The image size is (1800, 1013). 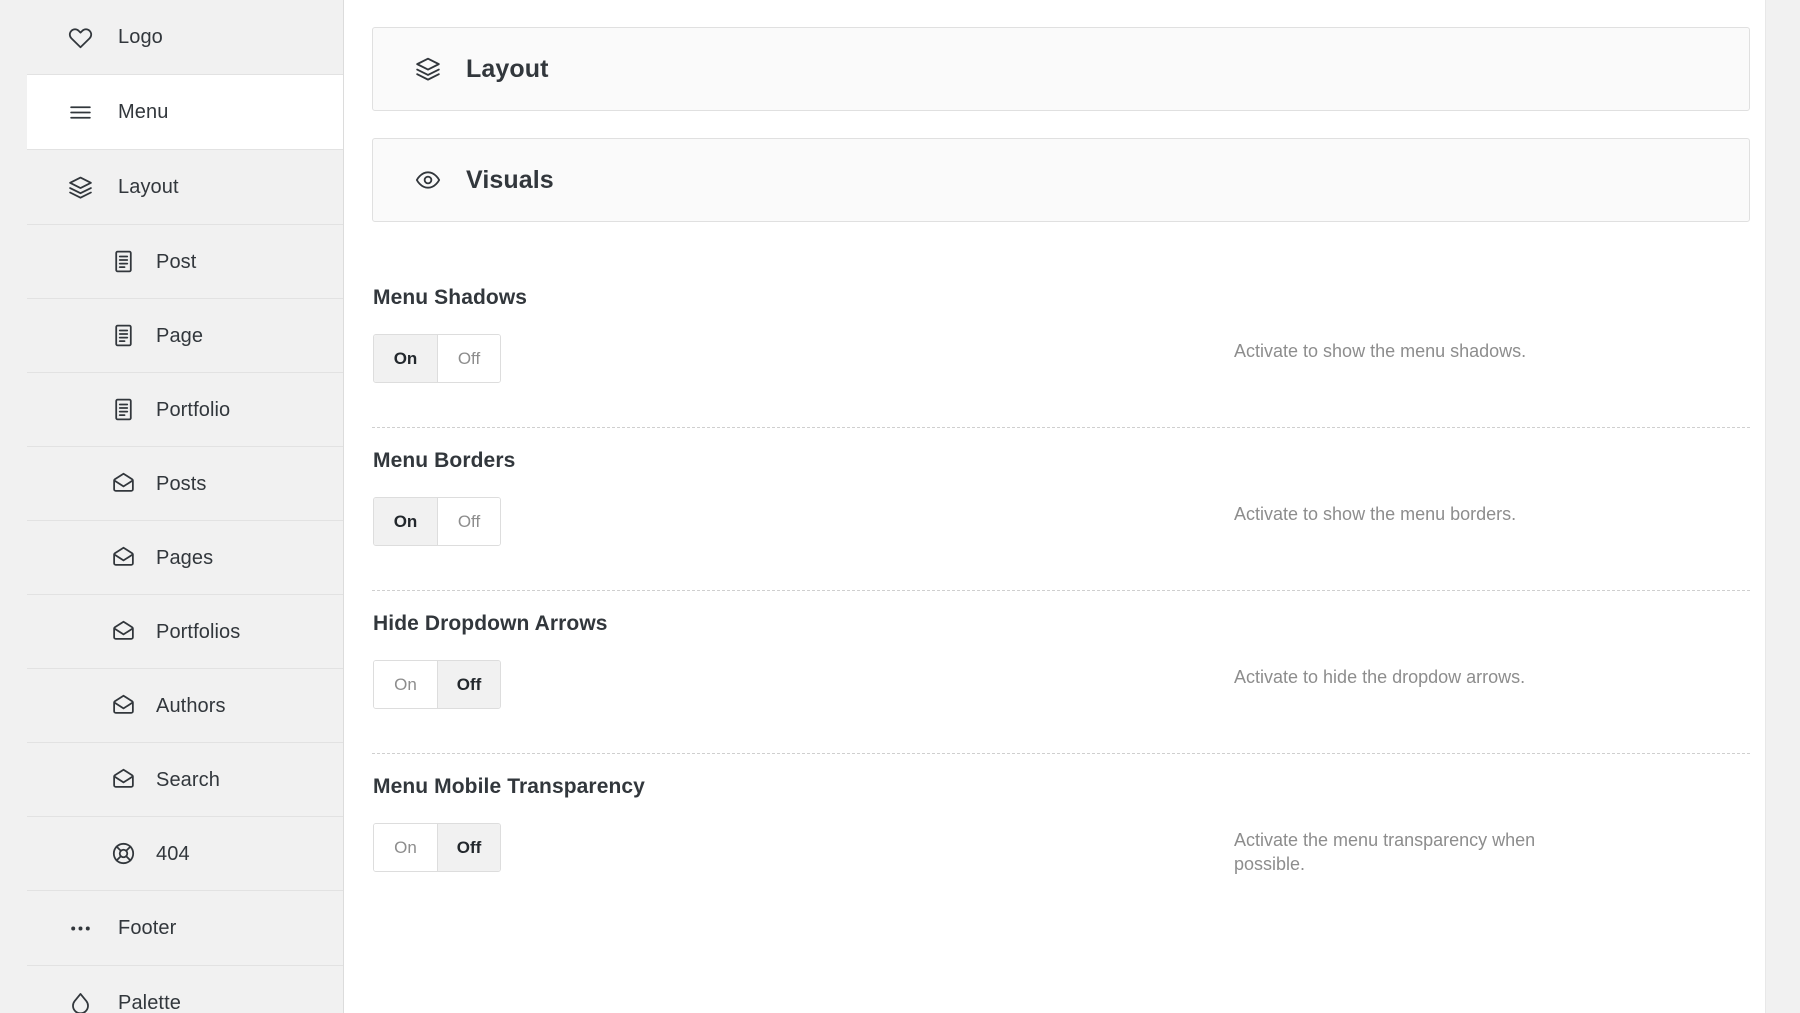 I want to click on sidebar-item-posts: Posts, so click(x=185, y=484).